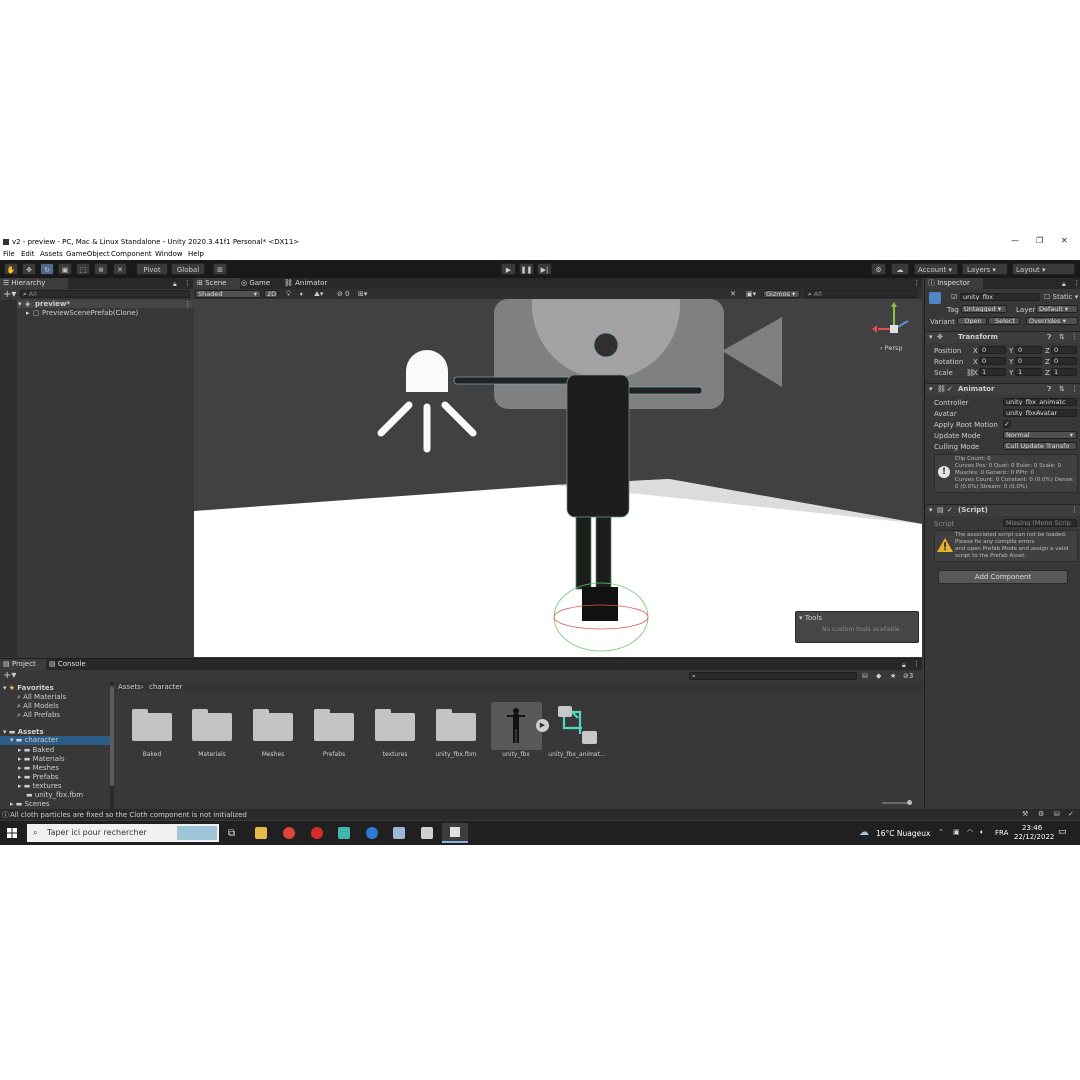 The image size is (1080, 1080). What do you see at coordinates (1040, 435) in the screenshot?
I see `update-mode-dropdown: Normal ▾` at bounding box center [1040, 435].